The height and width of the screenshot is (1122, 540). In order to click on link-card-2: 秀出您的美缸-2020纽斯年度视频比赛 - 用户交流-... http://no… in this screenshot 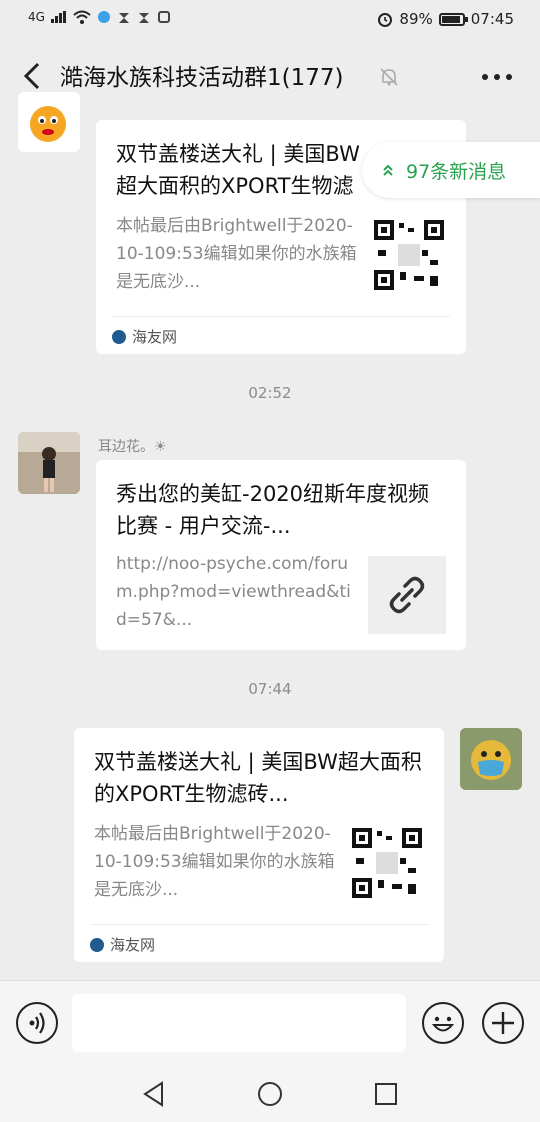, I will do `click(281, 555)`.